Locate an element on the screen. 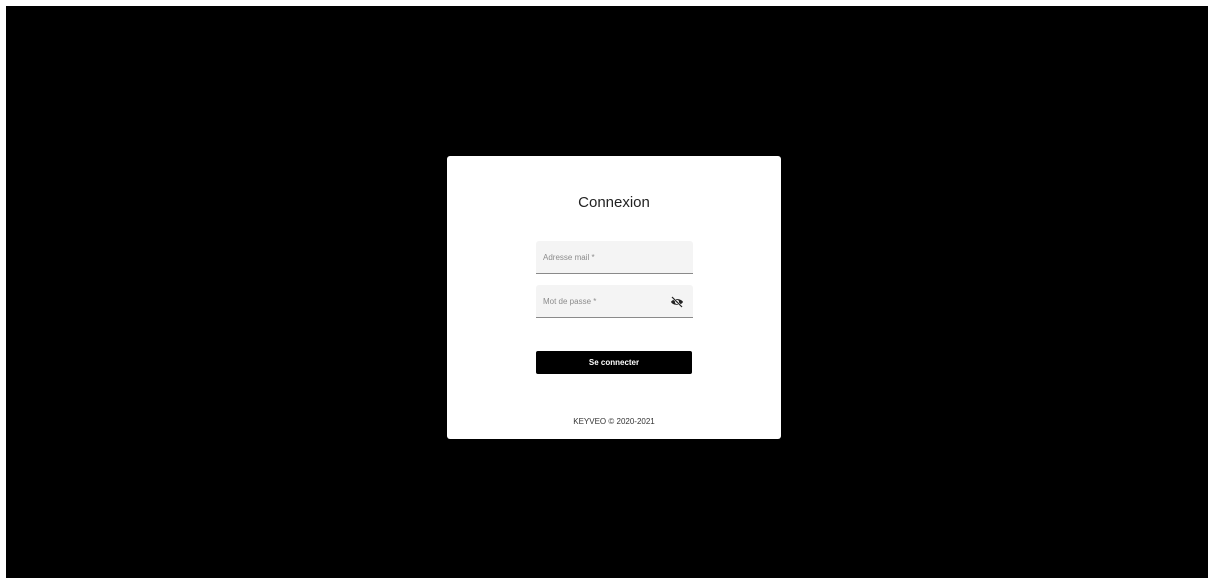  password-input is located at coordinates (603, 301).